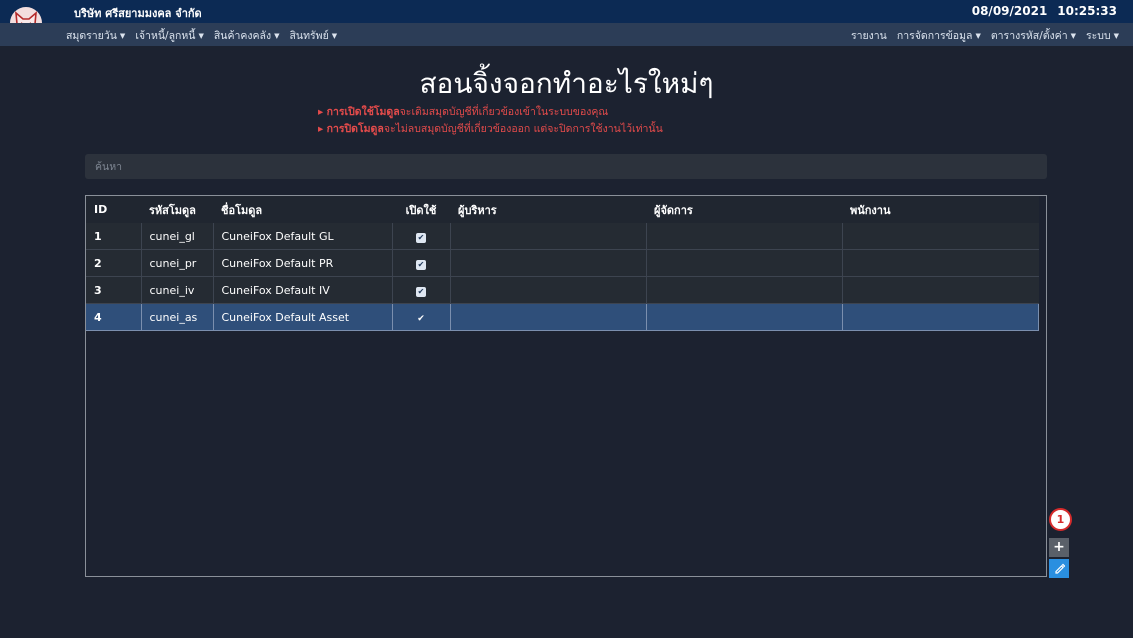 The width and height of the screenshot is (1133, 638). What do you see at coordinates (1009, 11) in the screenshot?
I see `current-date: 08/09/2021` at bounding box center [1009, 11].